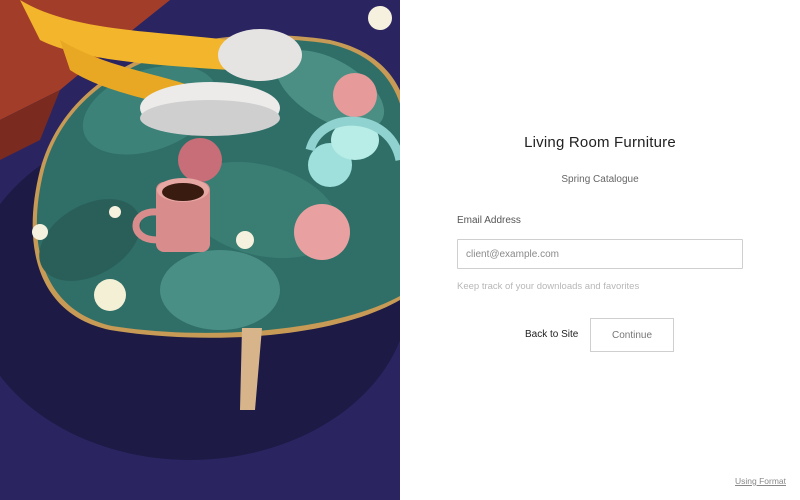 The image size is (800, 500). I want to click on back-to-site-link: Back to Site, so click(551, 334).